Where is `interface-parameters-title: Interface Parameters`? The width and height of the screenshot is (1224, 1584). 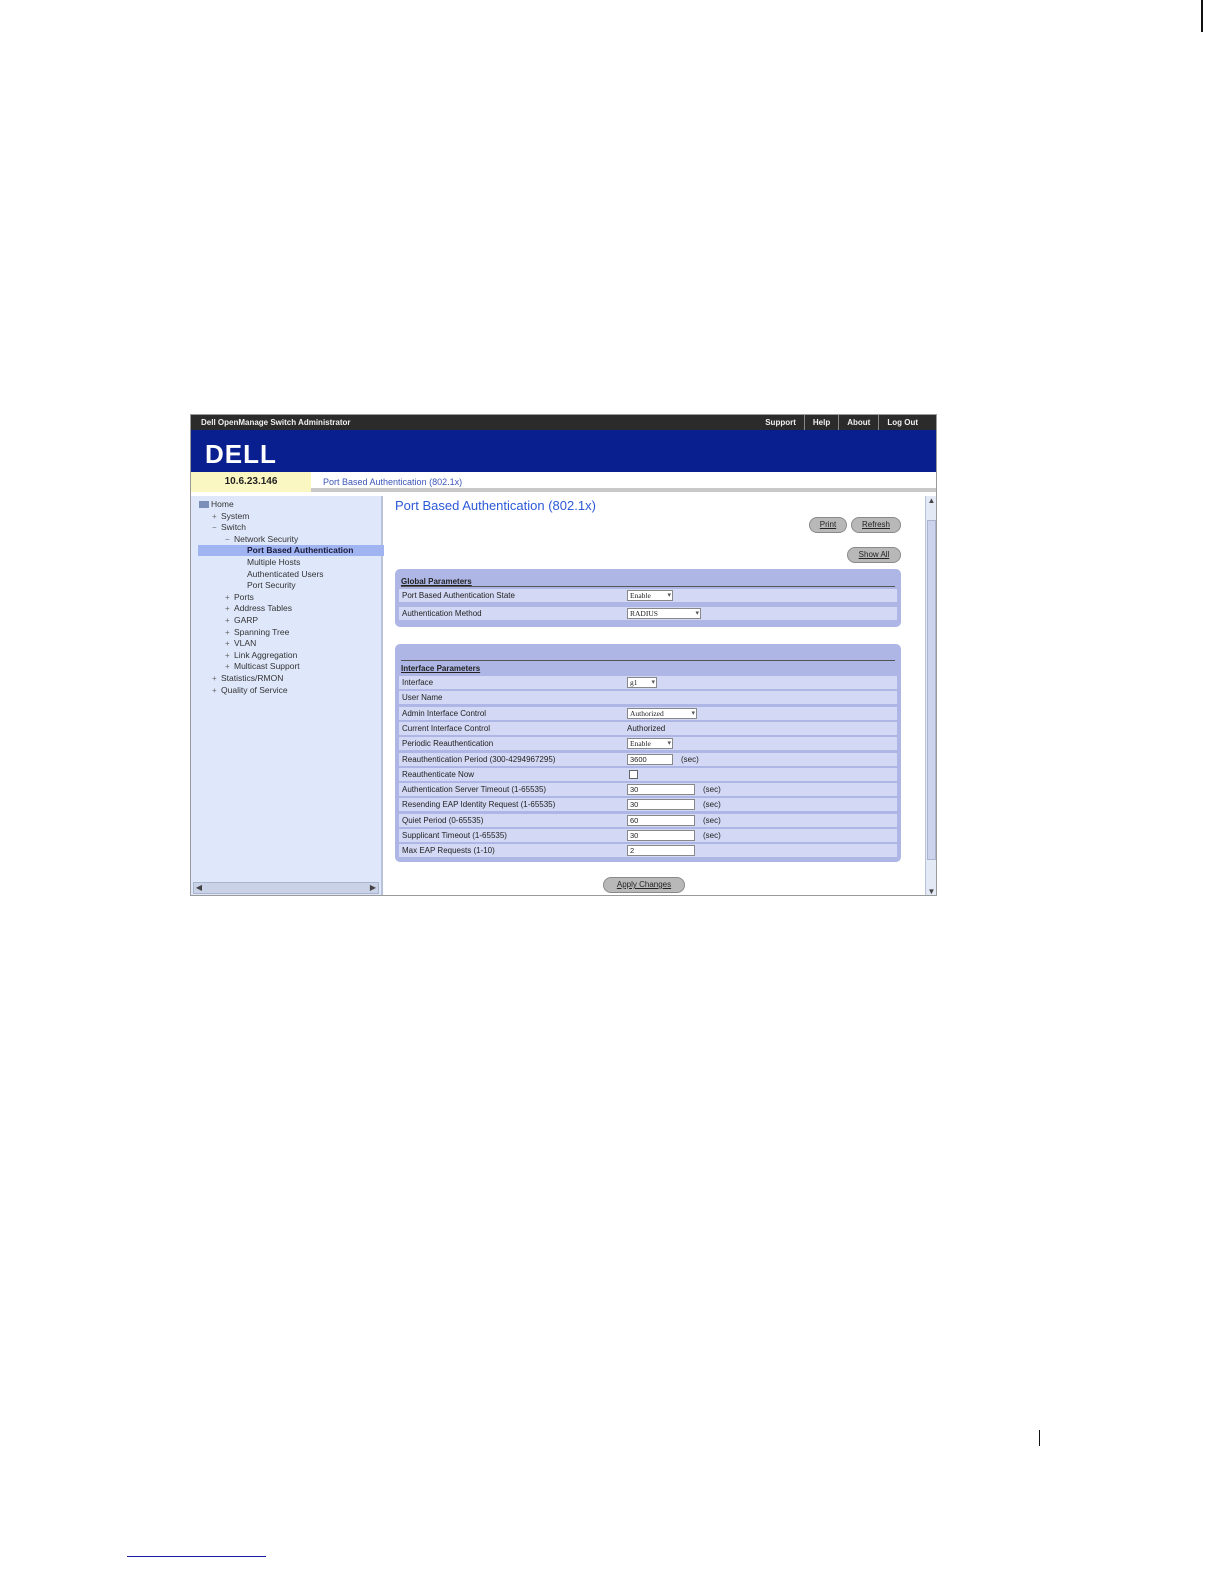 interface-parameters-title: Interface Parameters is located at coordinates (441, 668).